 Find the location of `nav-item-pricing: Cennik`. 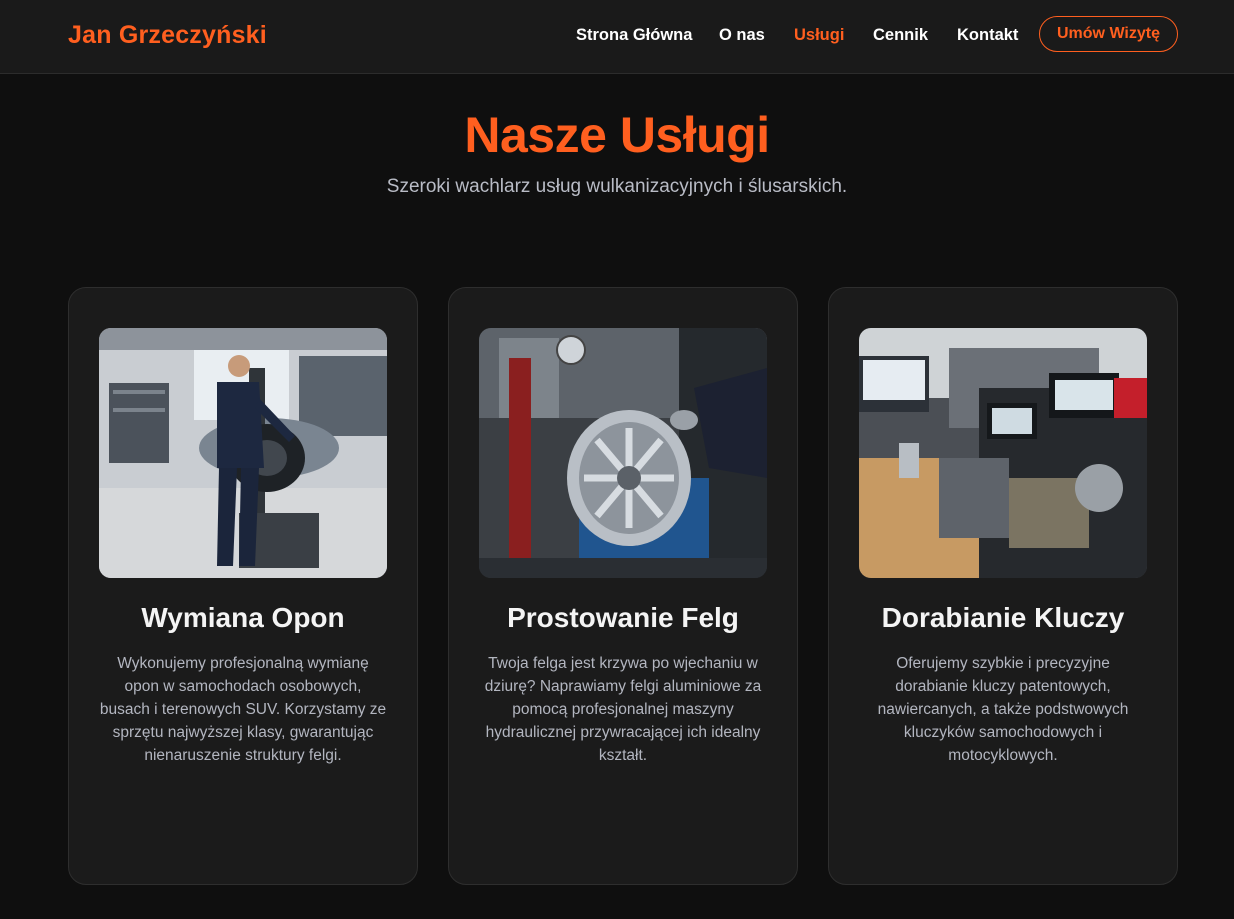

nav-item-pricing: Cennik is located at coordinates (900, 35).